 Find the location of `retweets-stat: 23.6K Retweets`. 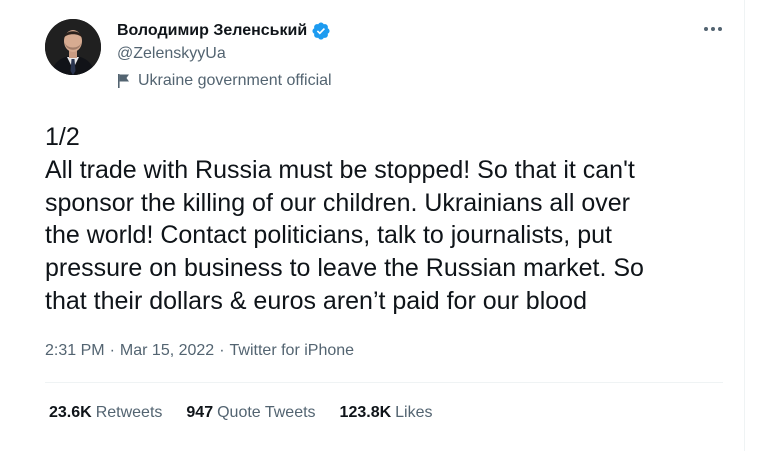

retweets-stat: 23.6K Retweets is located at coordinates (105, 413).